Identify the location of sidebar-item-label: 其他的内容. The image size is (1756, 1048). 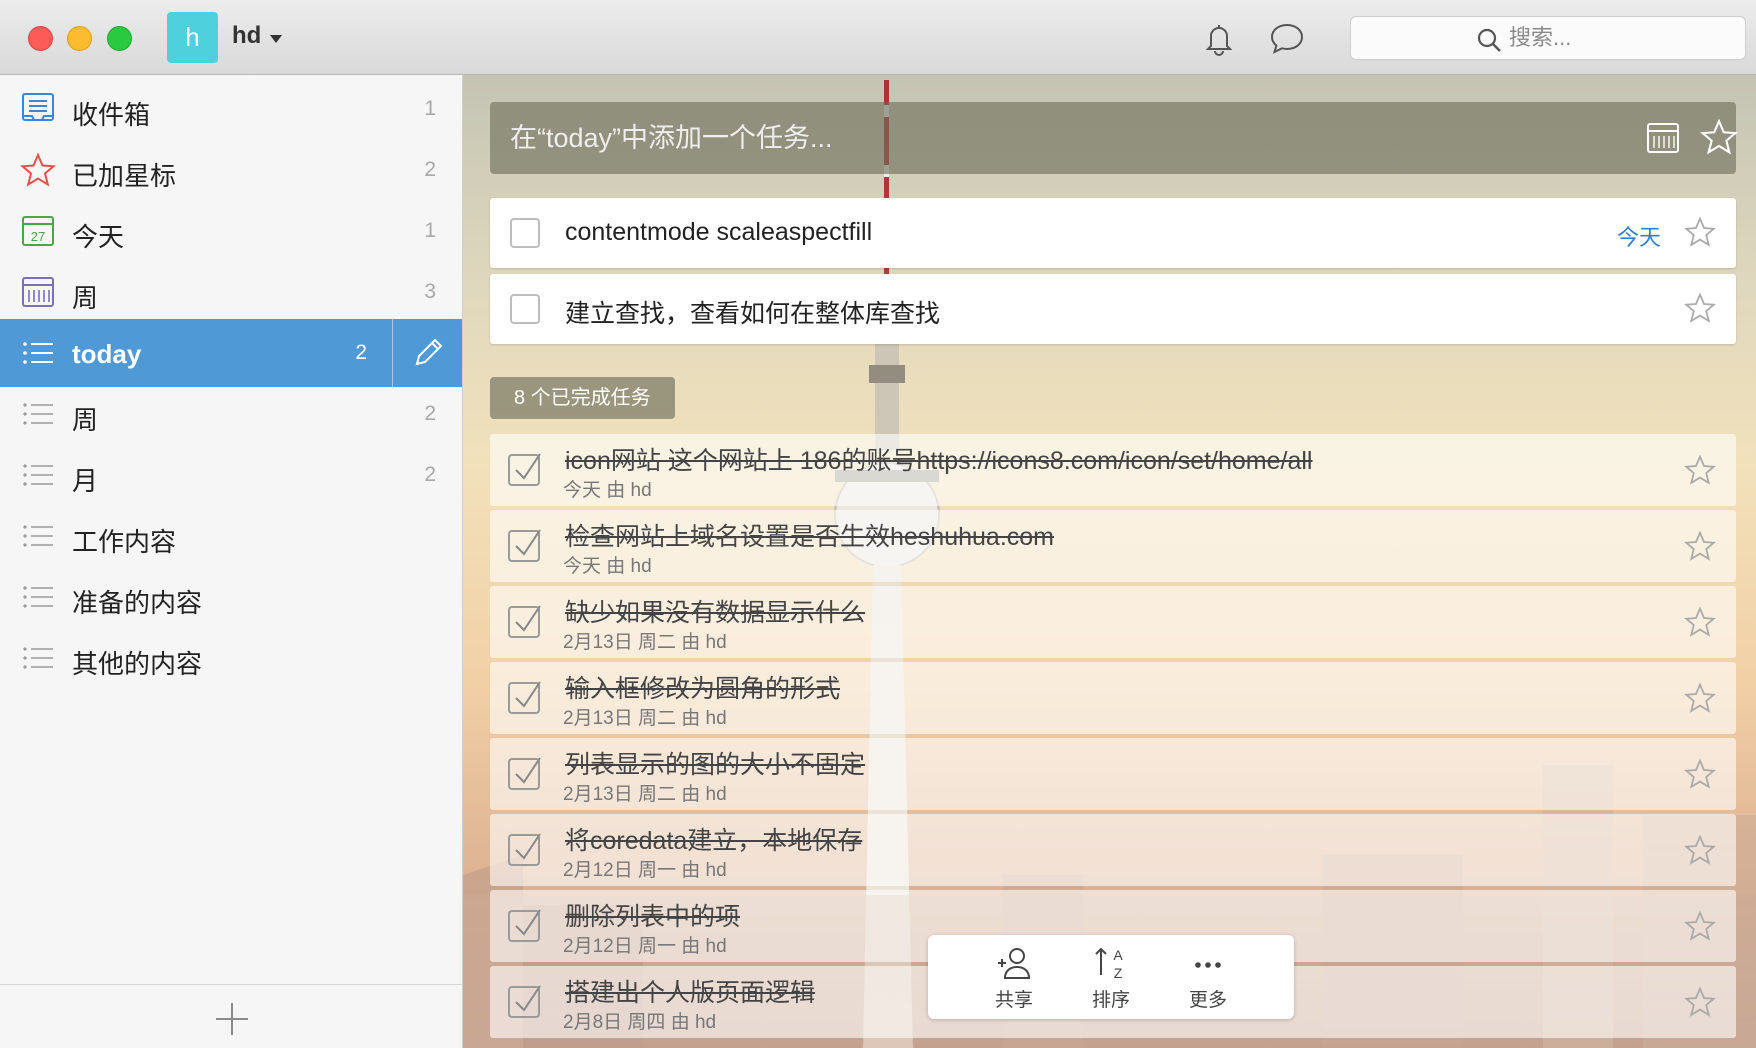
(137, 664).